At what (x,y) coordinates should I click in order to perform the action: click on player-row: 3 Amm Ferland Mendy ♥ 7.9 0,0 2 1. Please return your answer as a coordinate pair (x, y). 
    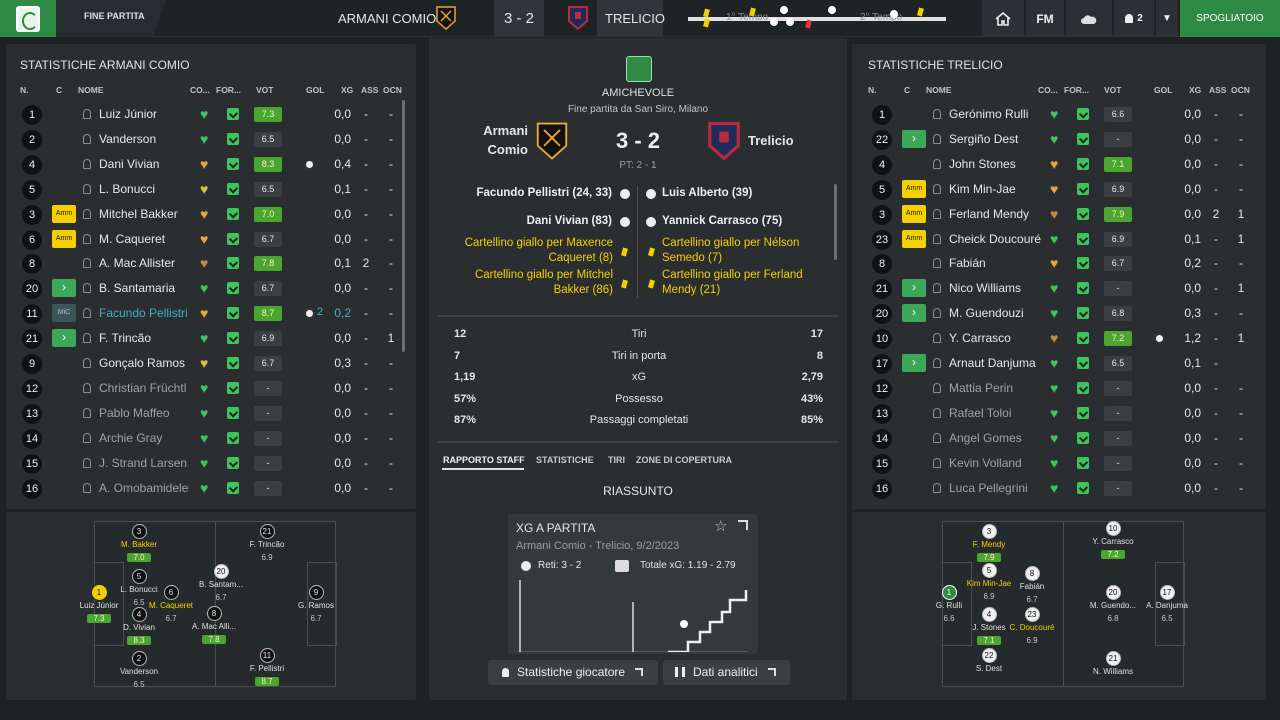
    Looking at the image, I should click on (1065, 214).